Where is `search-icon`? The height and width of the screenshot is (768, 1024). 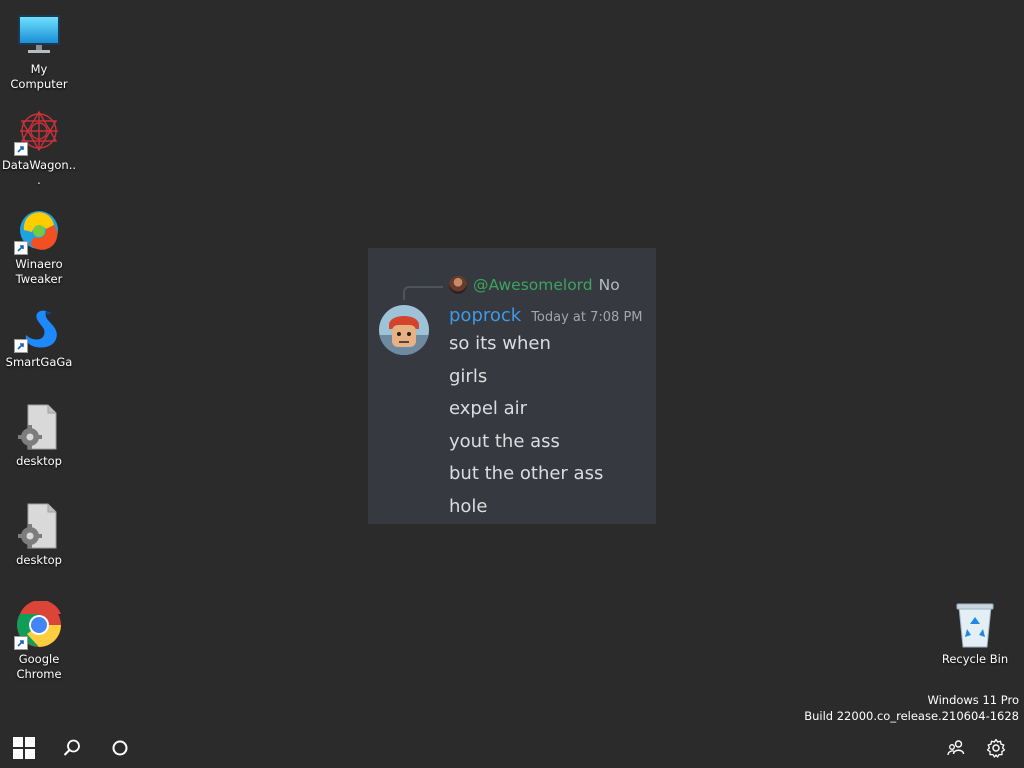
search-icon is located at coordinates (71, 747).